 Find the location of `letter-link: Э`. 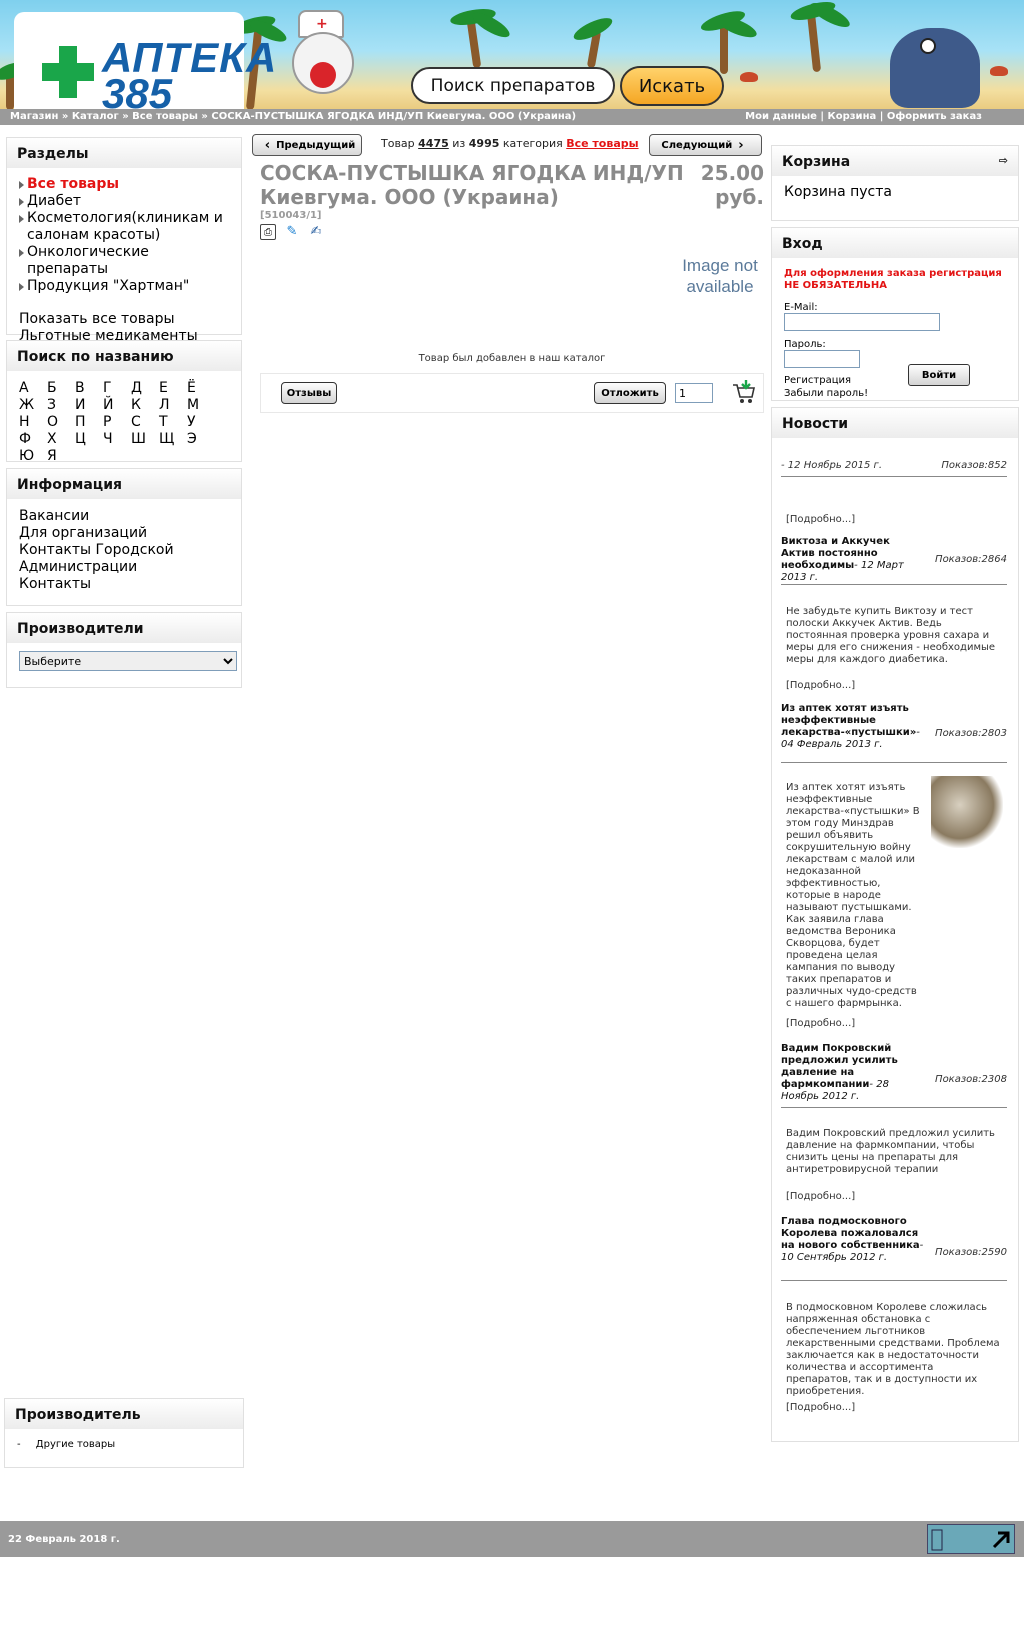

letter-link: Э is located at coordinates (201, 439).